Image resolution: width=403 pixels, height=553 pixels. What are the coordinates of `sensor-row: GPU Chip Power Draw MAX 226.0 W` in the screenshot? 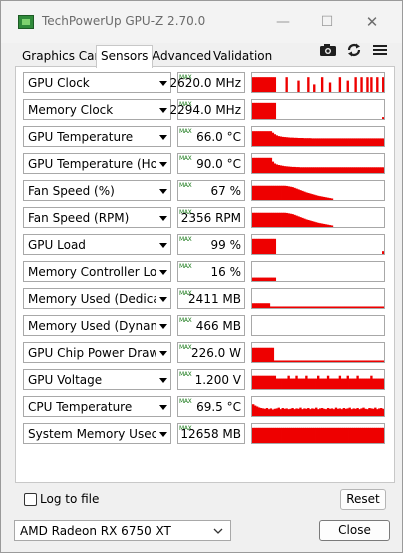 It's located at (204, 352).